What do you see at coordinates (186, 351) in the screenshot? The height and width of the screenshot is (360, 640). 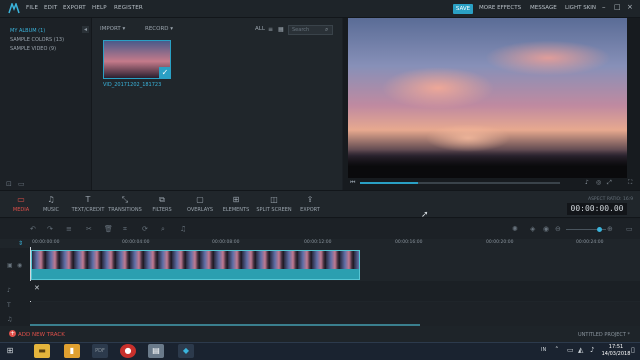 I see `filmora-taskbar-icon: ◆` at bounding box center [186, 351].